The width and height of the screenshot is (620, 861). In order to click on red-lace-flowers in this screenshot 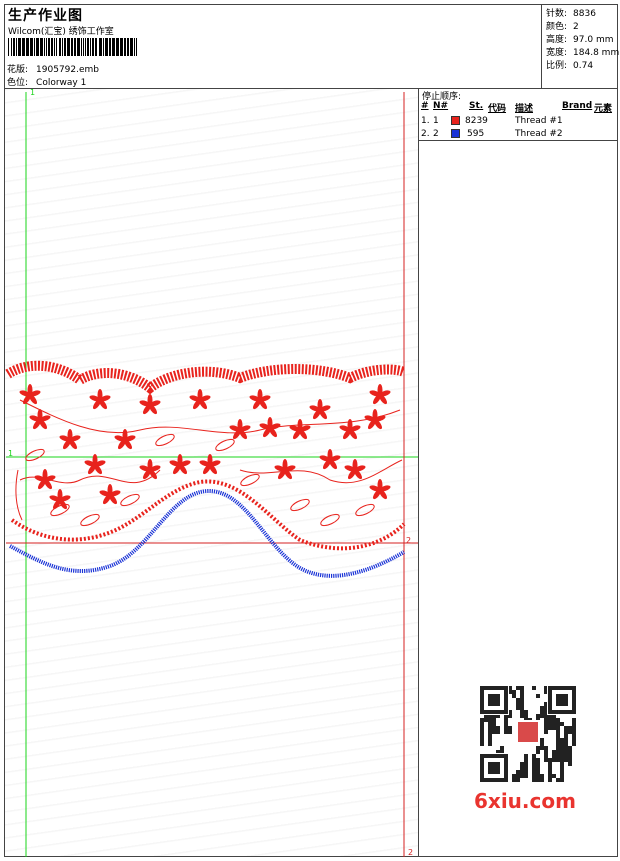, I will do `click(205, 447)`.